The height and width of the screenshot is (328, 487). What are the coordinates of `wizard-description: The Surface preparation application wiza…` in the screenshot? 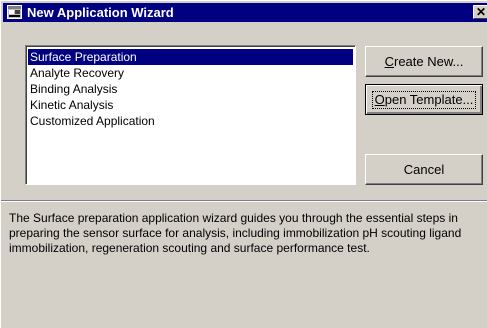 It's located at (235, 233).